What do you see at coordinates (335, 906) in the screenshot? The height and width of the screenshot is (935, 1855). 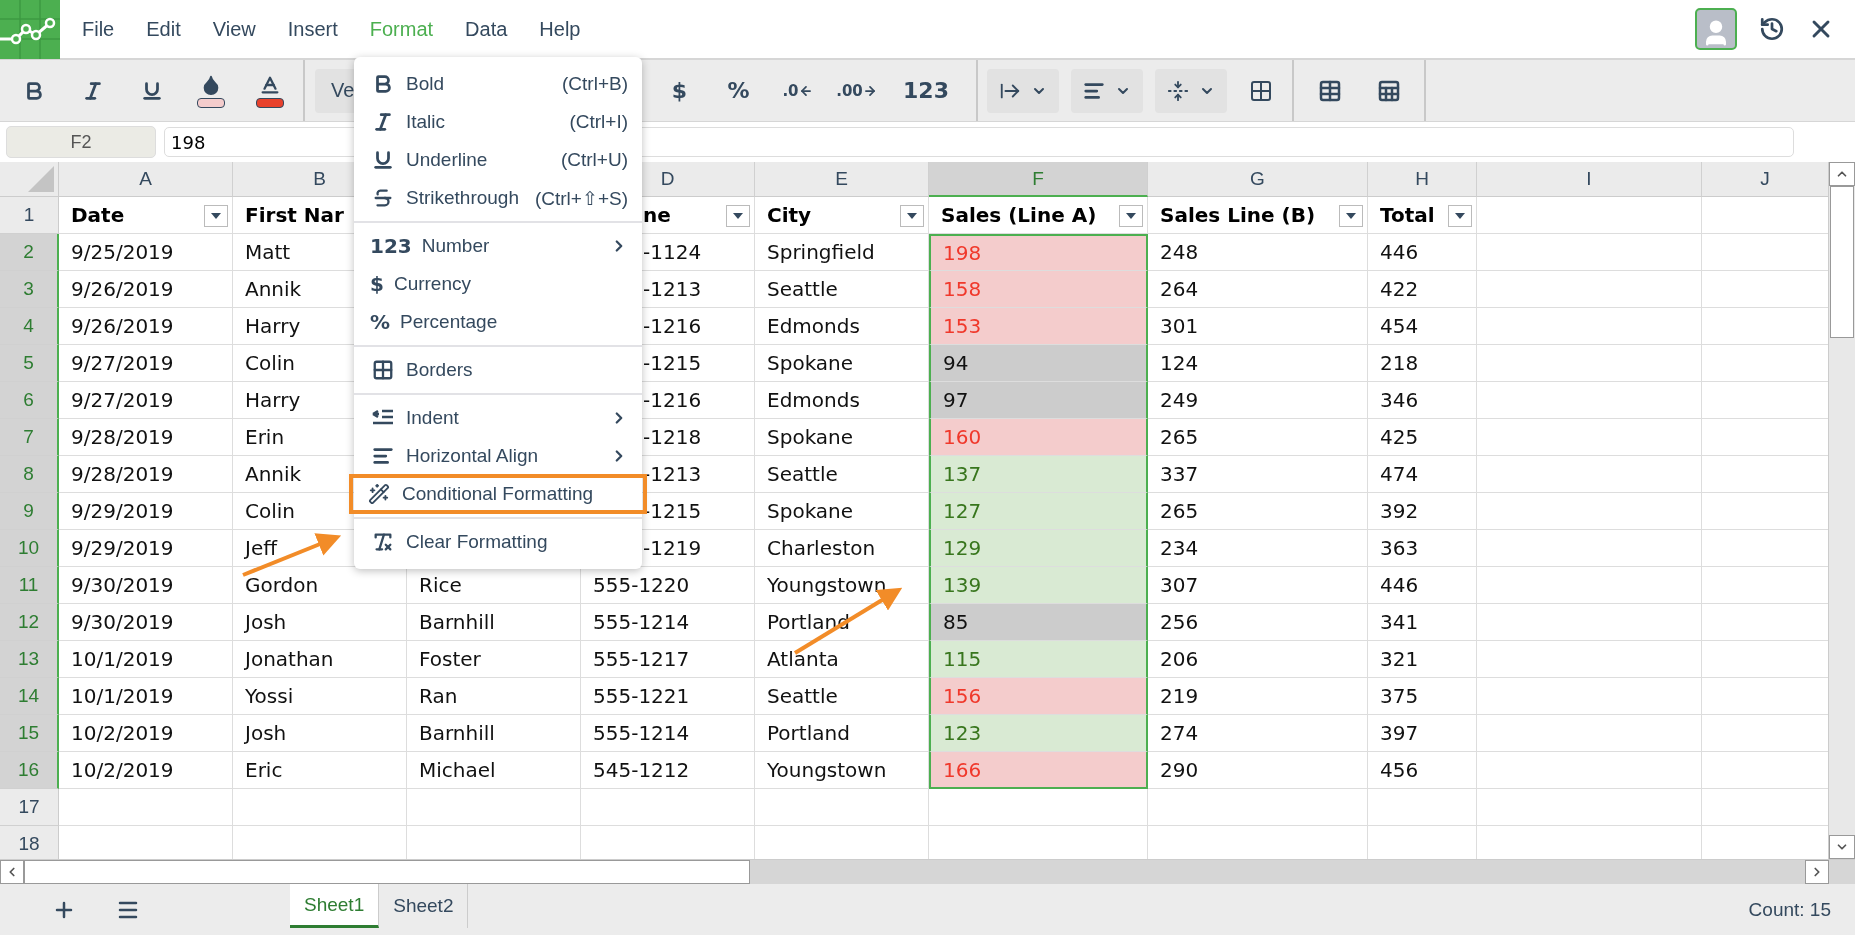 I see `sheet-tab: Sheet1` at bounding box center [335, 906].